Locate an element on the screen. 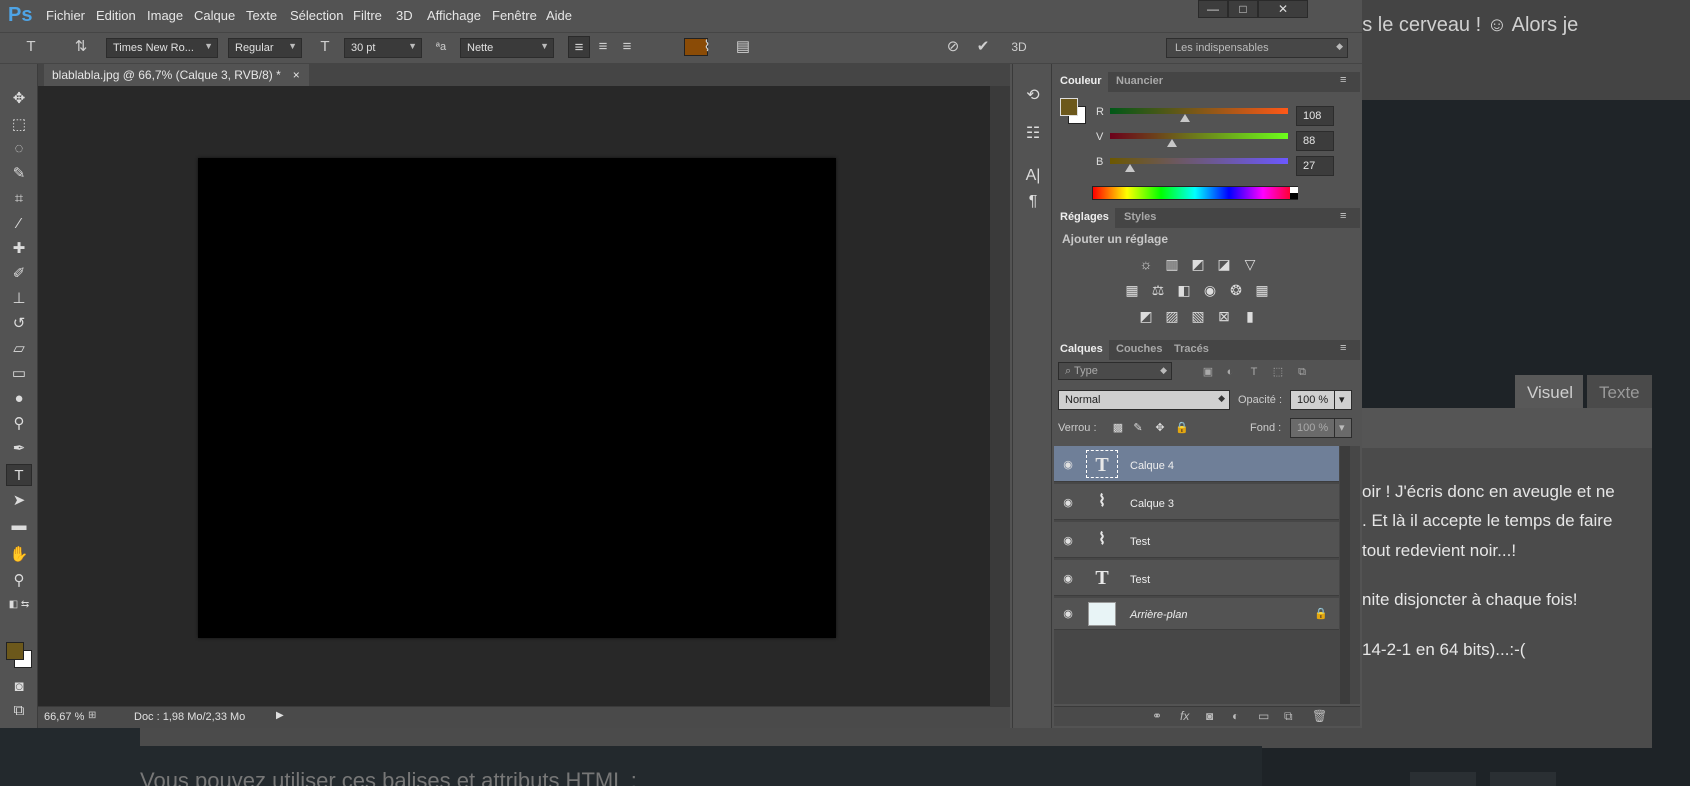 The height and width of the screenshot is (786, 1690). workspace-select: Les indispensables ◆ is located at coordinates (1257, 48).